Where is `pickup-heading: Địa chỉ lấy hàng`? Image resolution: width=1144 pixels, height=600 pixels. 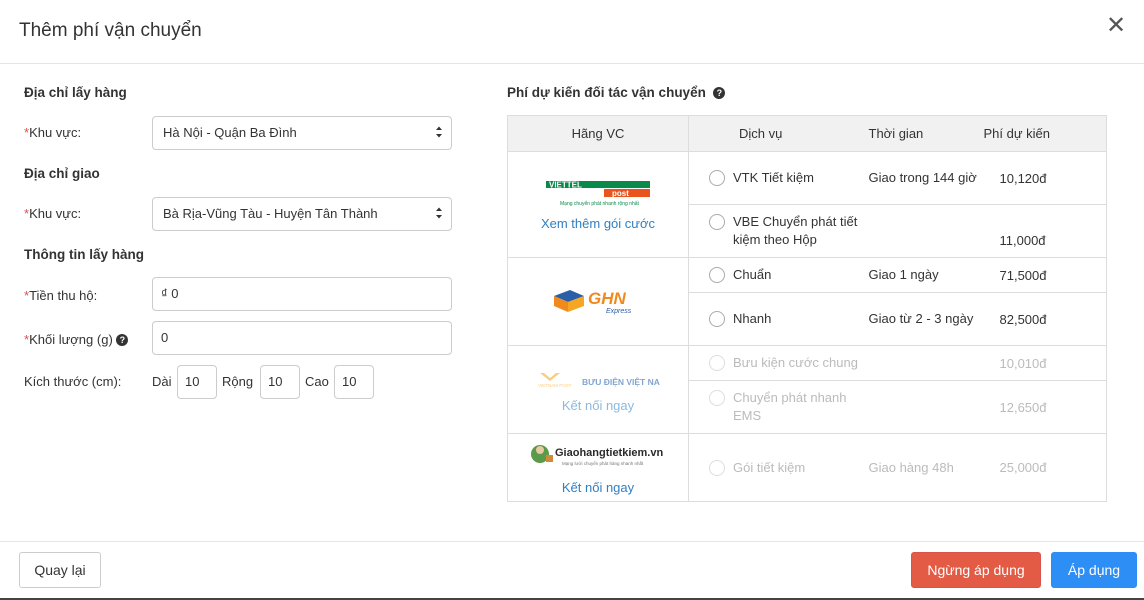
pickup-heading: Địa chỉ lấy hàng is located at coordinates (75, 92).